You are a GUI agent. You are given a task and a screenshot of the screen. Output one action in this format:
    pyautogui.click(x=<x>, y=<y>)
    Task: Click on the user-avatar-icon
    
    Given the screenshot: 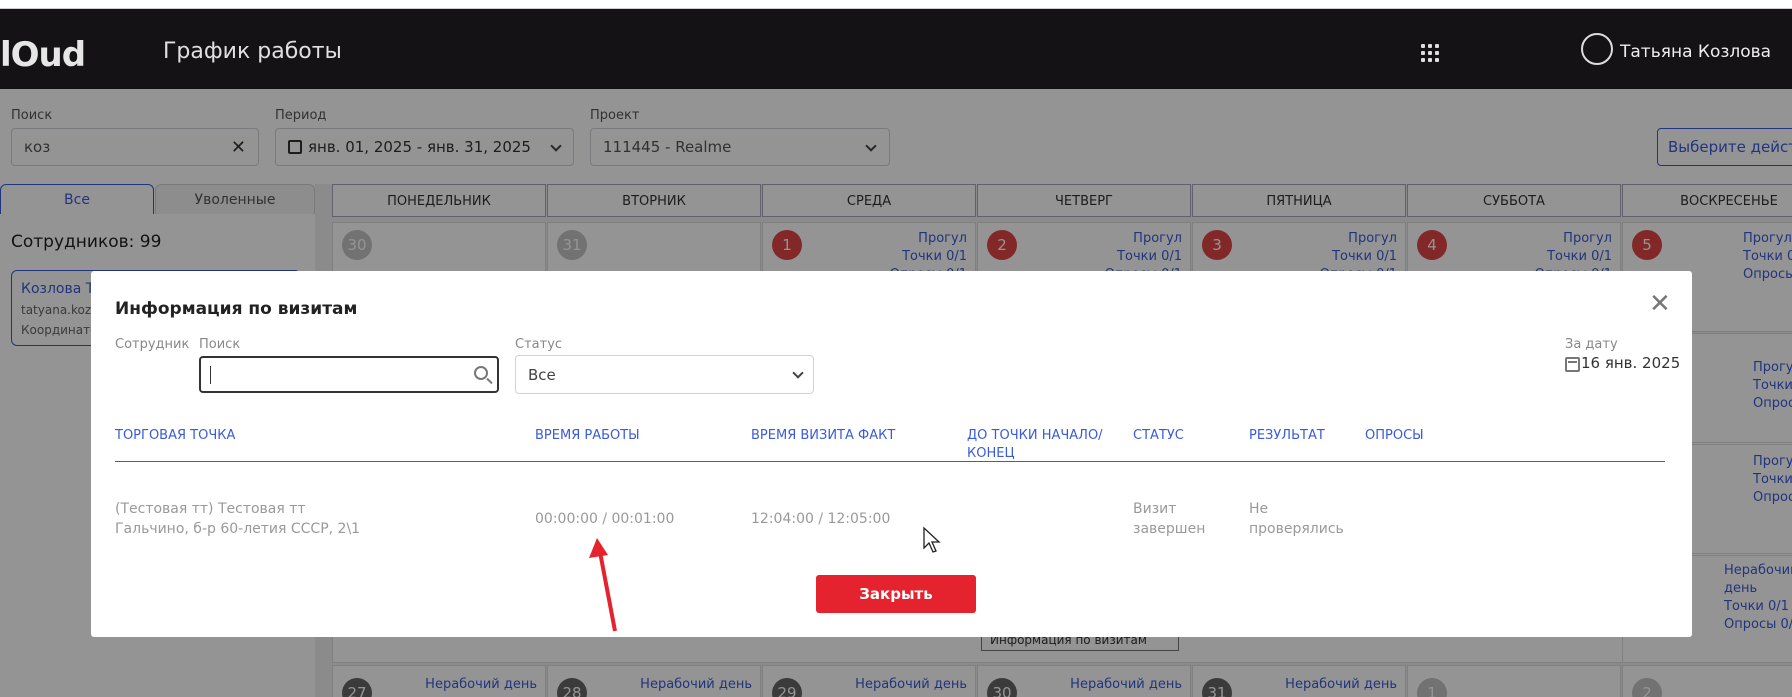 What is the action you would take?
    pyautogui.click(x=1597, y=49)
    